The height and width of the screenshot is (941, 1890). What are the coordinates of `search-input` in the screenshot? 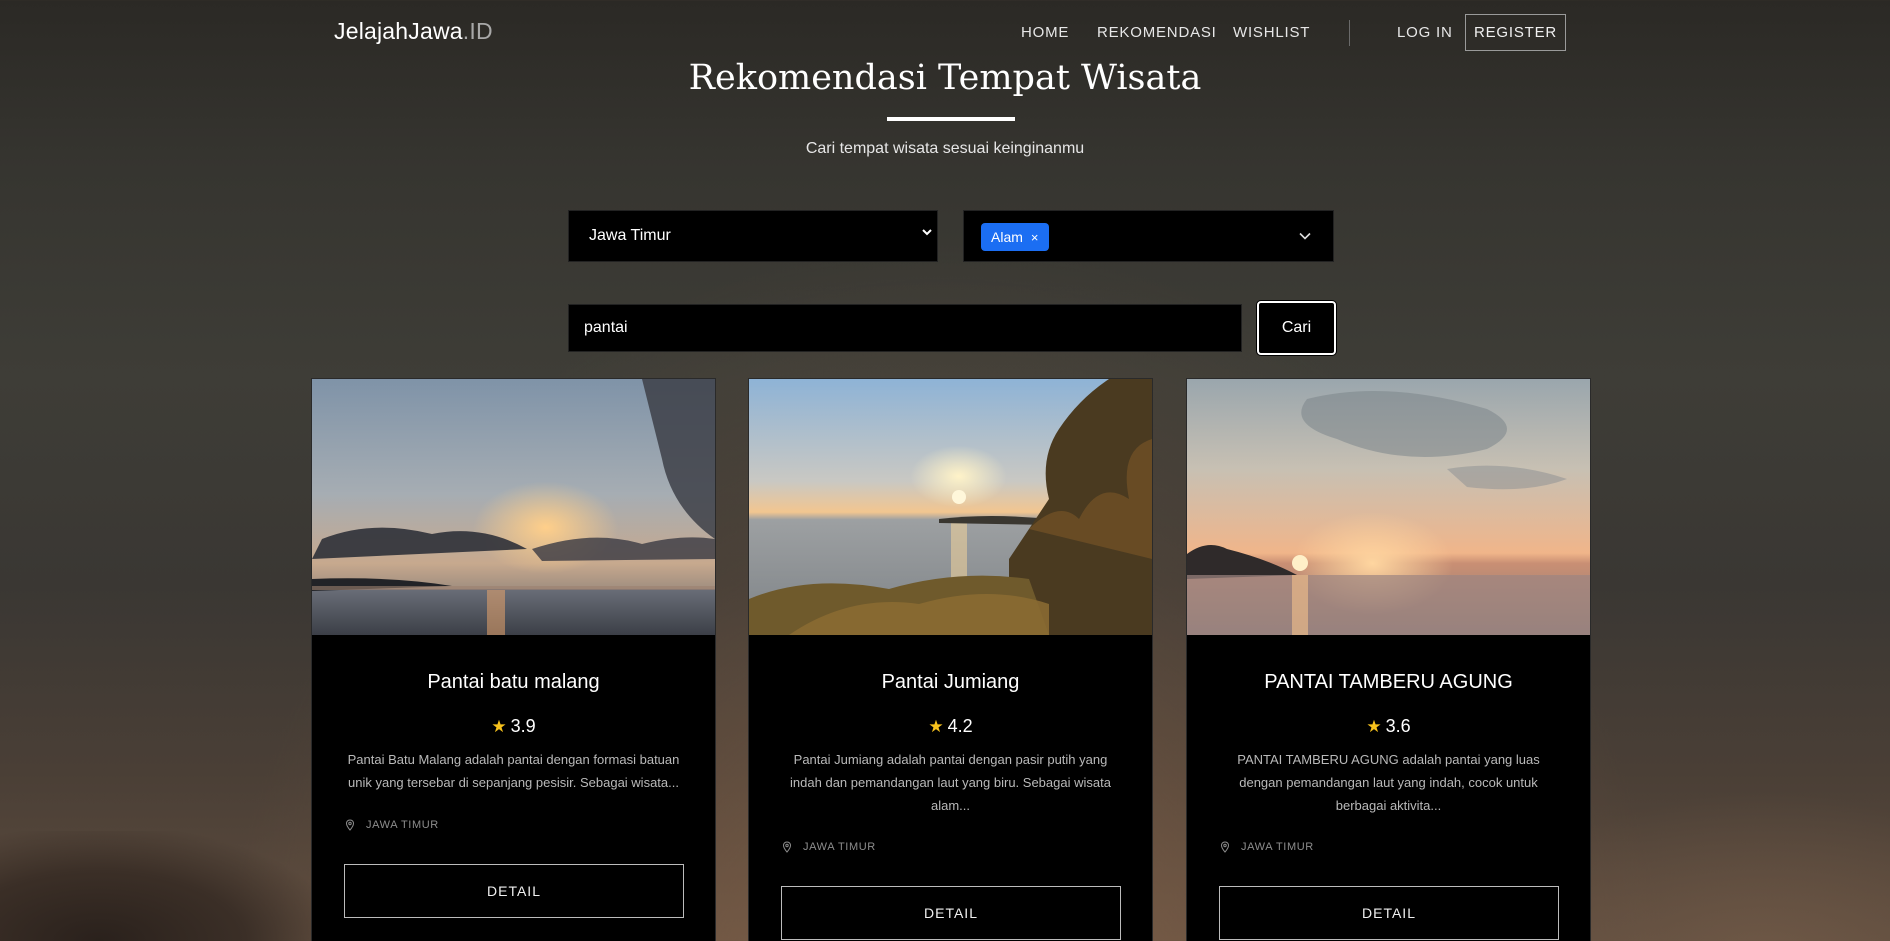 It's located at (905, 328).